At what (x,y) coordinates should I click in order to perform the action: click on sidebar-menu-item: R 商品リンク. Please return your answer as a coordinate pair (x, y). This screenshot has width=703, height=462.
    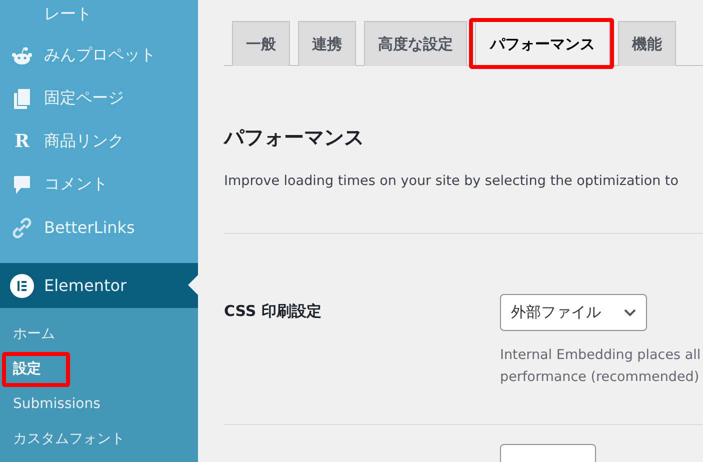
    Looking at the image, I should click on (99, 141).